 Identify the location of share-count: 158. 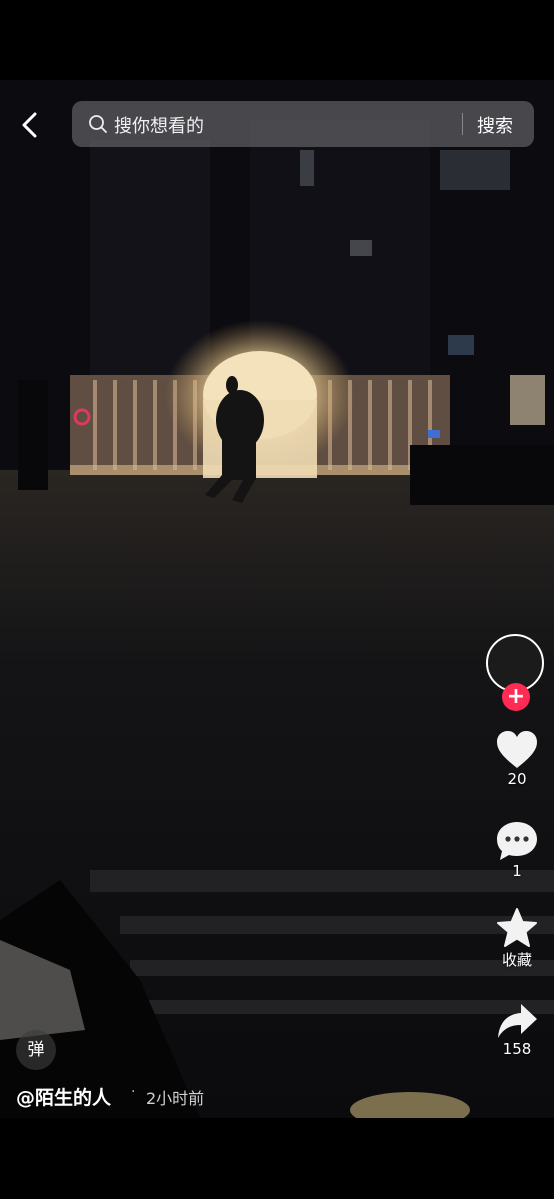
(517, 1049).